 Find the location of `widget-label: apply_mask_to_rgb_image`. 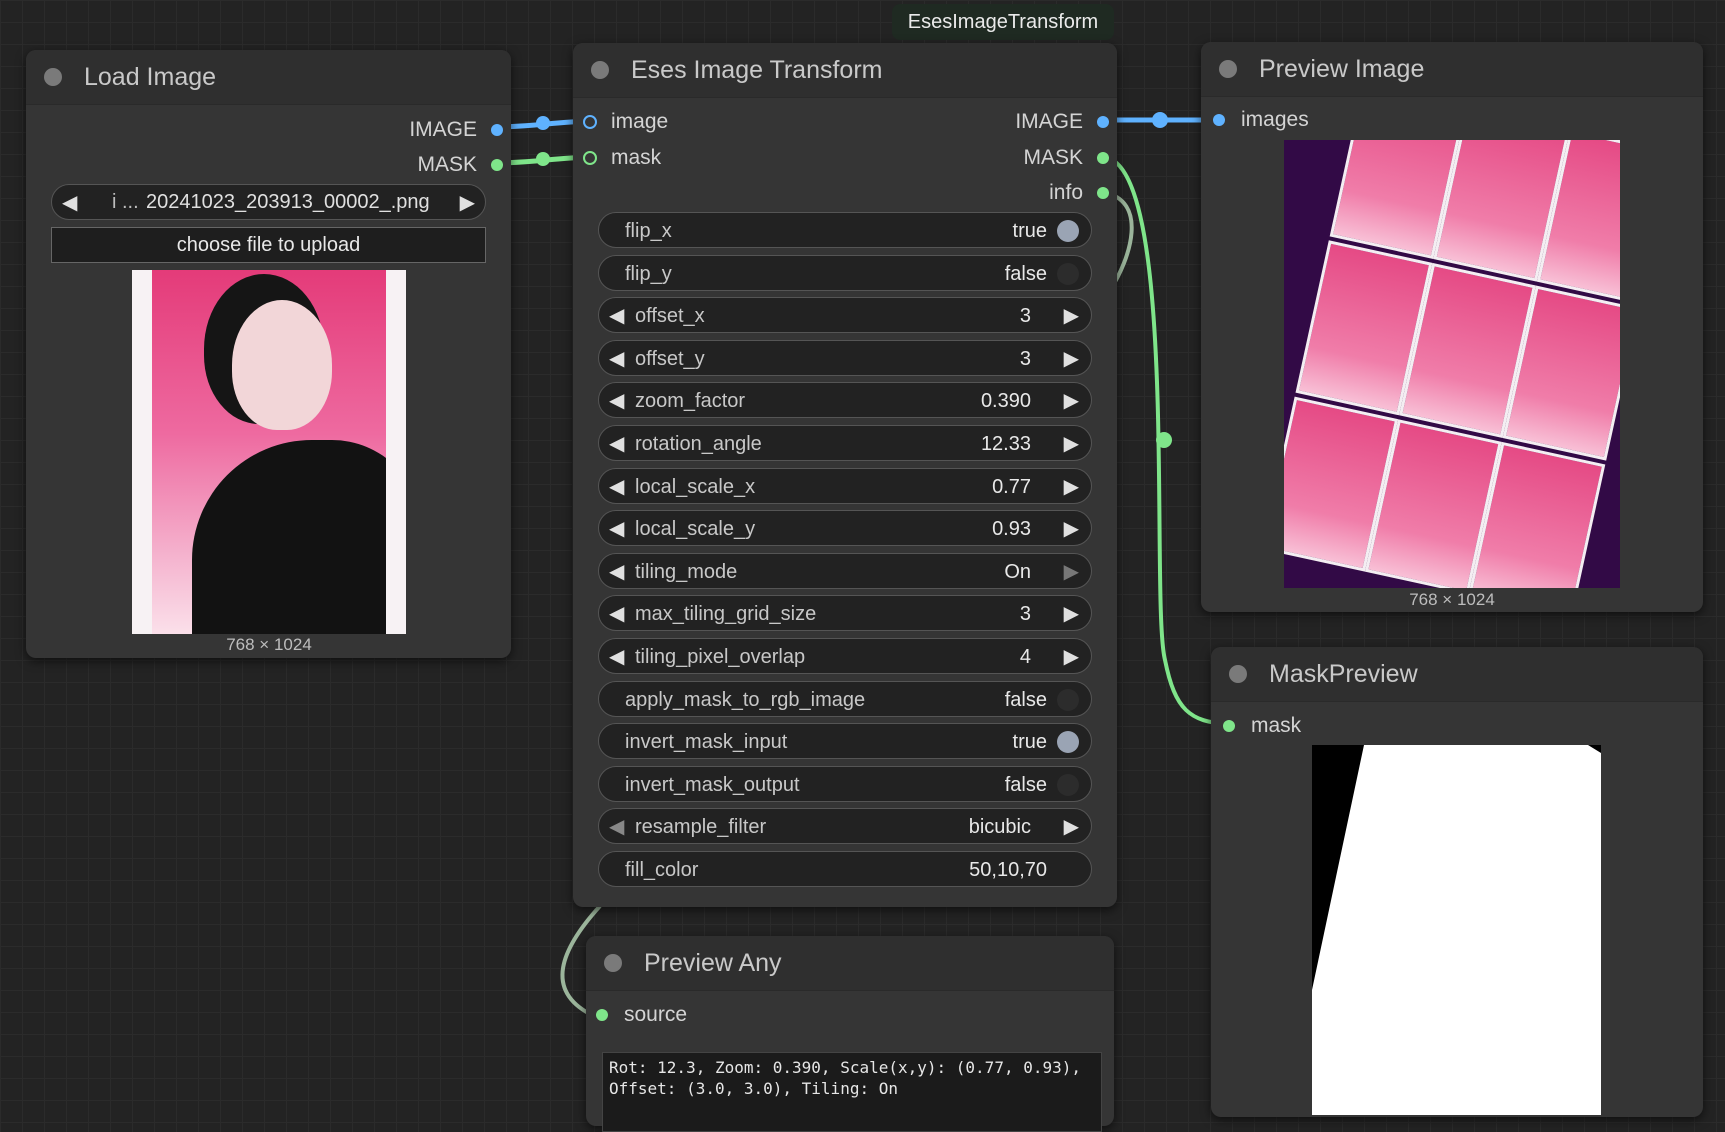

widget-label: apply_mask_to_rgb_image is located at coordinates (745, 700).